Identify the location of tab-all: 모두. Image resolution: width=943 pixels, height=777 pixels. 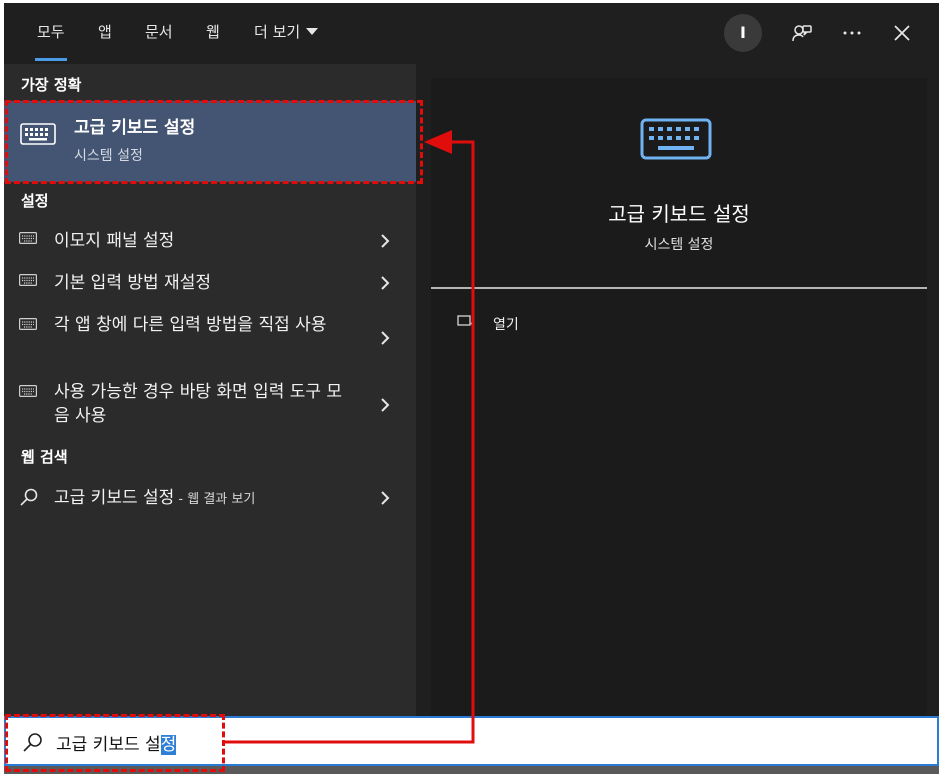
(51, 40).